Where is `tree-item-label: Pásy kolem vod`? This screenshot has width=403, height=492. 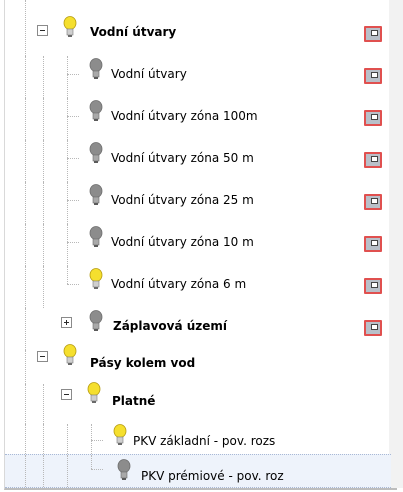 tree-item-label: Pásy kolem vod is located at coordinates (142, 363).